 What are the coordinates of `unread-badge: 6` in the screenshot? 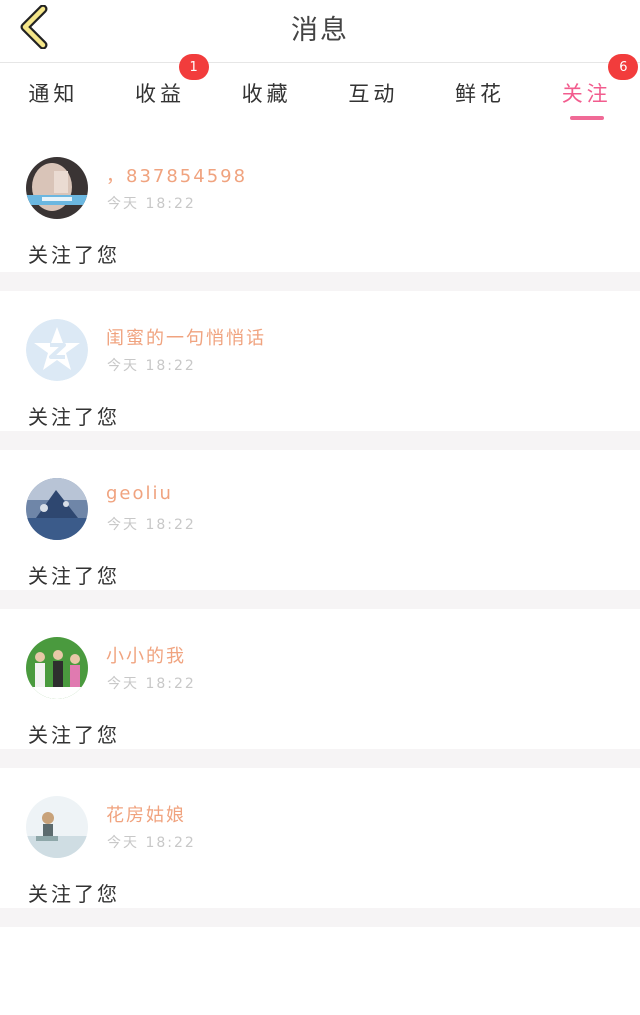 It's located at (623, 67).